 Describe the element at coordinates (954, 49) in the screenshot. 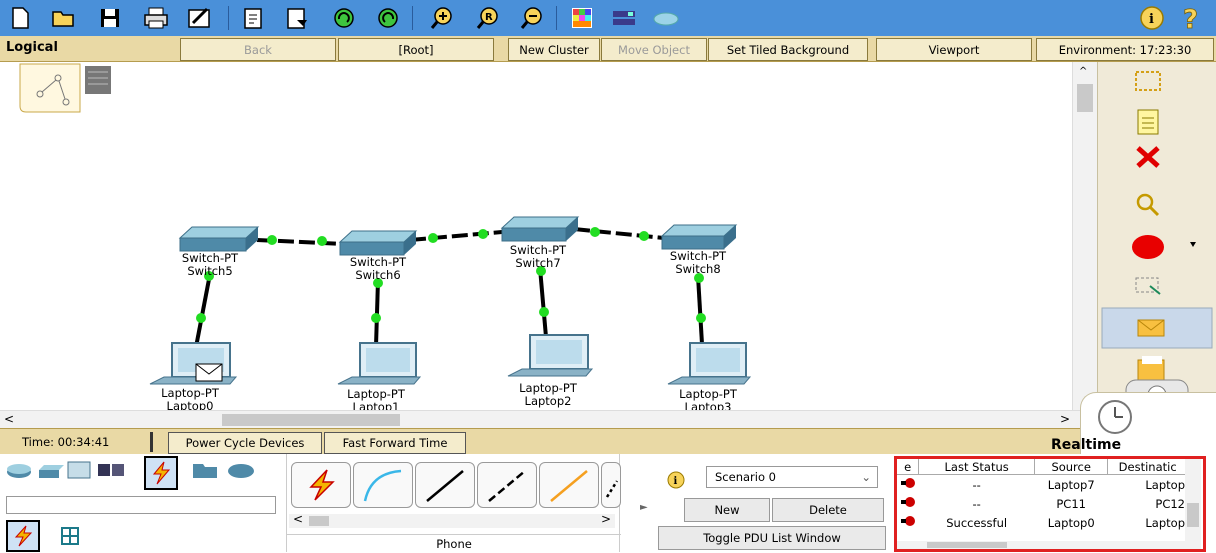

I see `viewport-button: Viewport` at that location.